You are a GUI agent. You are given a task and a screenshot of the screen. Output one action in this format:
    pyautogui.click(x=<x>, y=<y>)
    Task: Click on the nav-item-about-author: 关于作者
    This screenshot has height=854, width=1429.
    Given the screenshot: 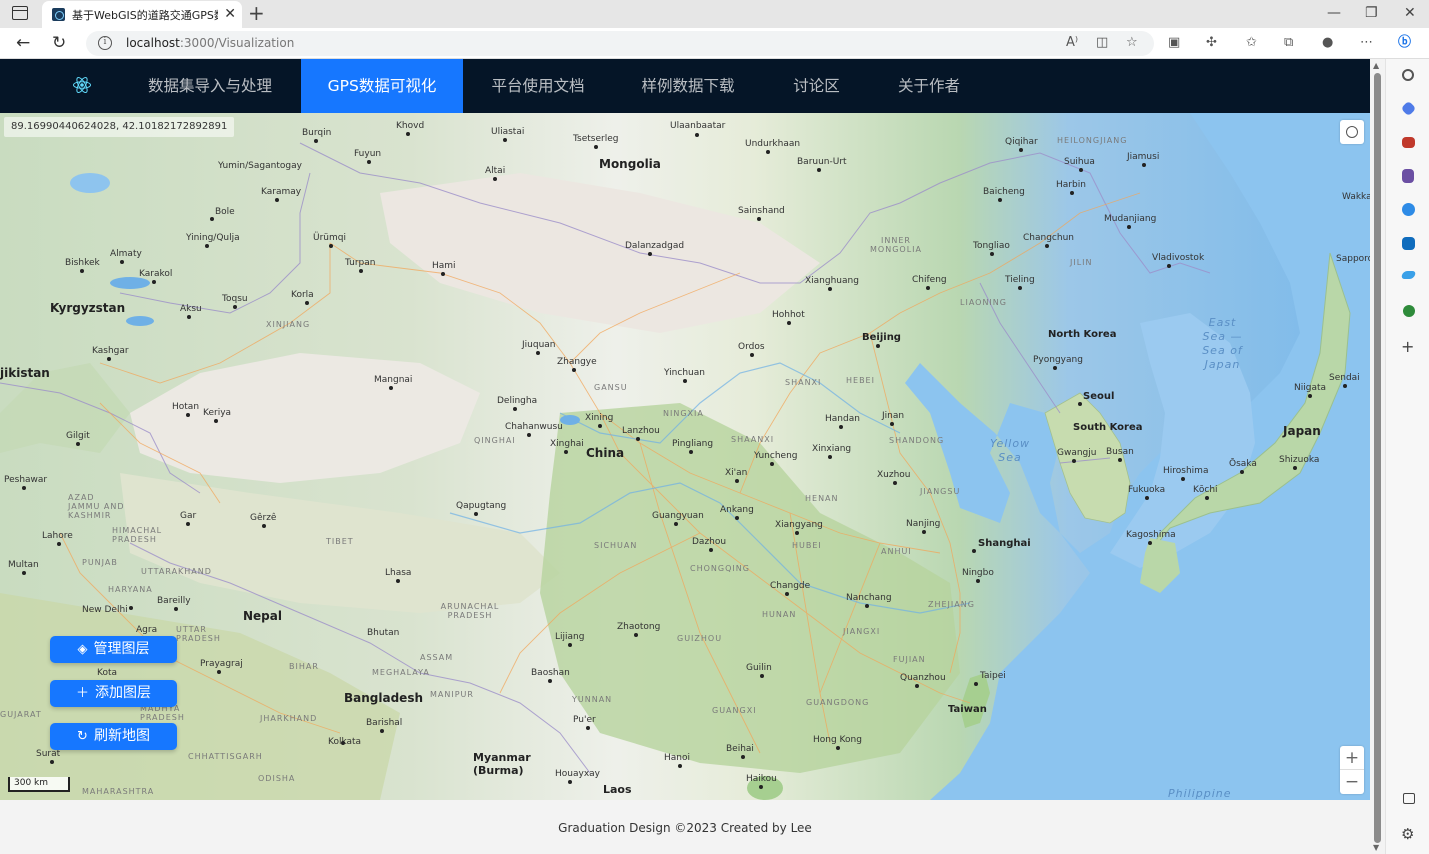 What is the action you would take?
    pyautogui.click(x=929, y=86)
    